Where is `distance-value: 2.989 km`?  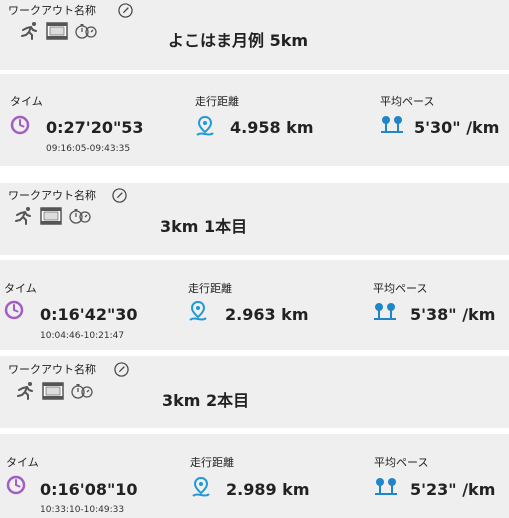
distance-value: 2.989 km is located at coordinates (268, 489).